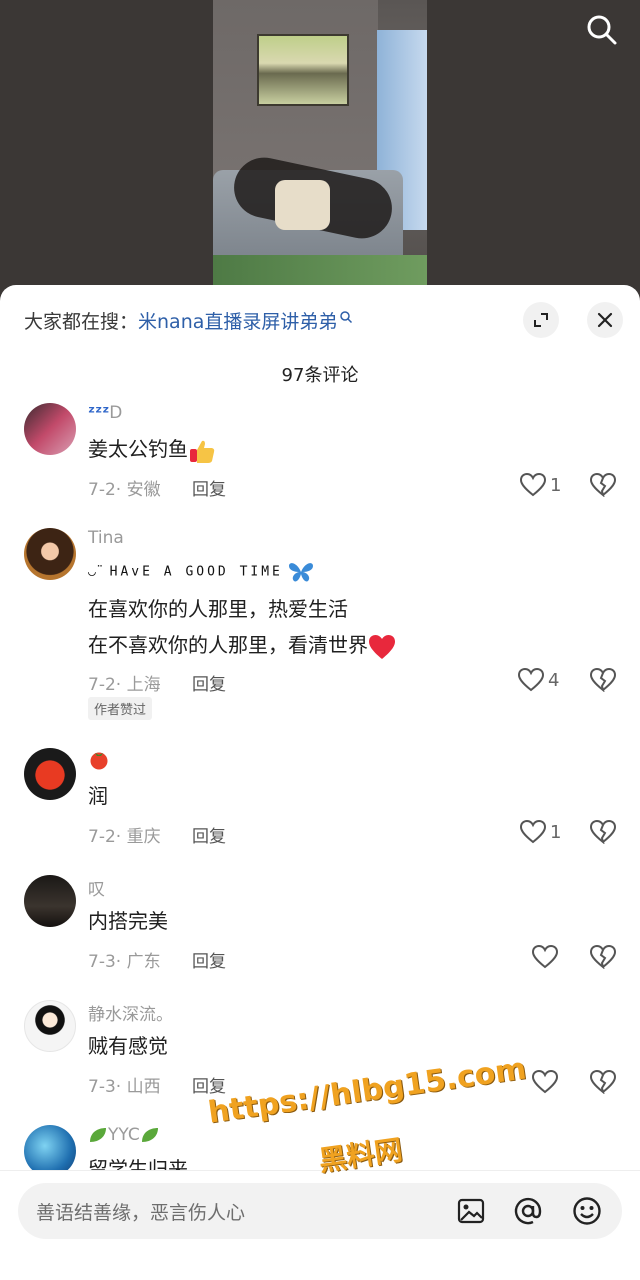 This screenshot has height=1280, width=640. What do you see at coordinates (124, 685) in the screenshot?
I see `comment-meta: 7-2· 上海` at bounding box center [124, 685].